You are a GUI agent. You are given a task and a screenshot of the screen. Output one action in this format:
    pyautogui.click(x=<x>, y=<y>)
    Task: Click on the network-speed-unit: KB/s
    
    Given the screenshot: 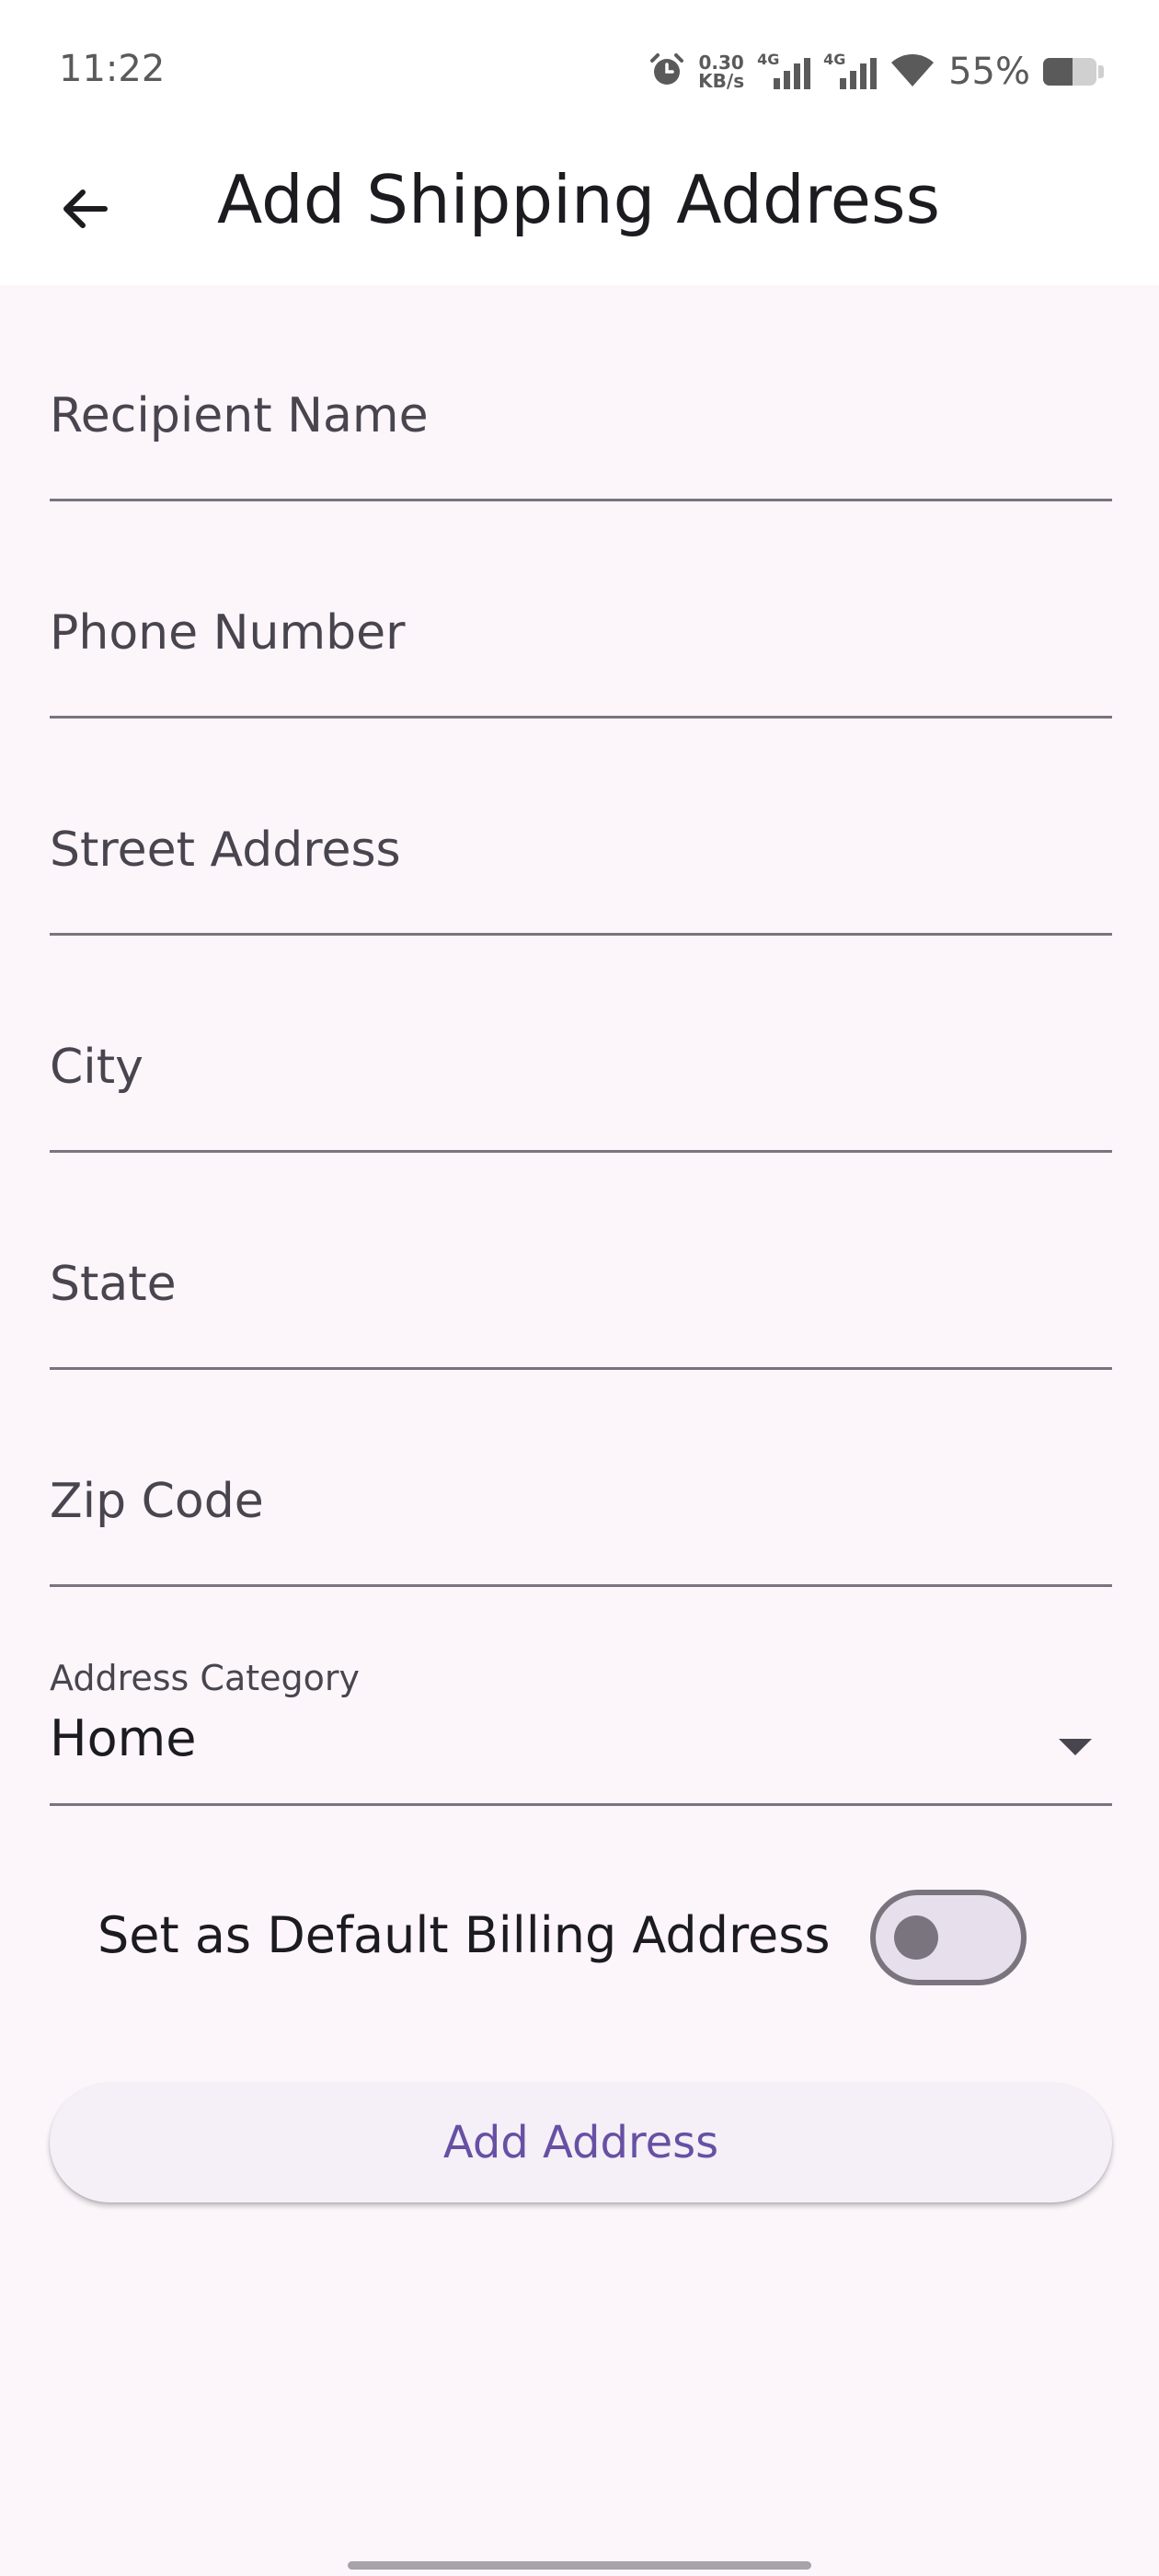 What is the action you would take?
    pyautogui.click(x=721, y=81)
    